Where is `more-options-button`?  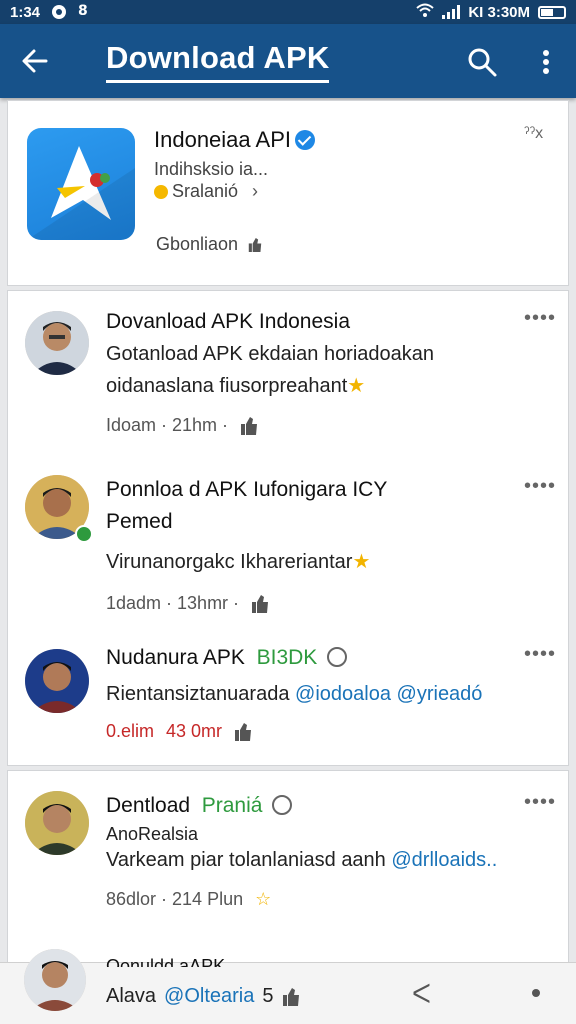 more-options-button is located at coordinates (546, 62).